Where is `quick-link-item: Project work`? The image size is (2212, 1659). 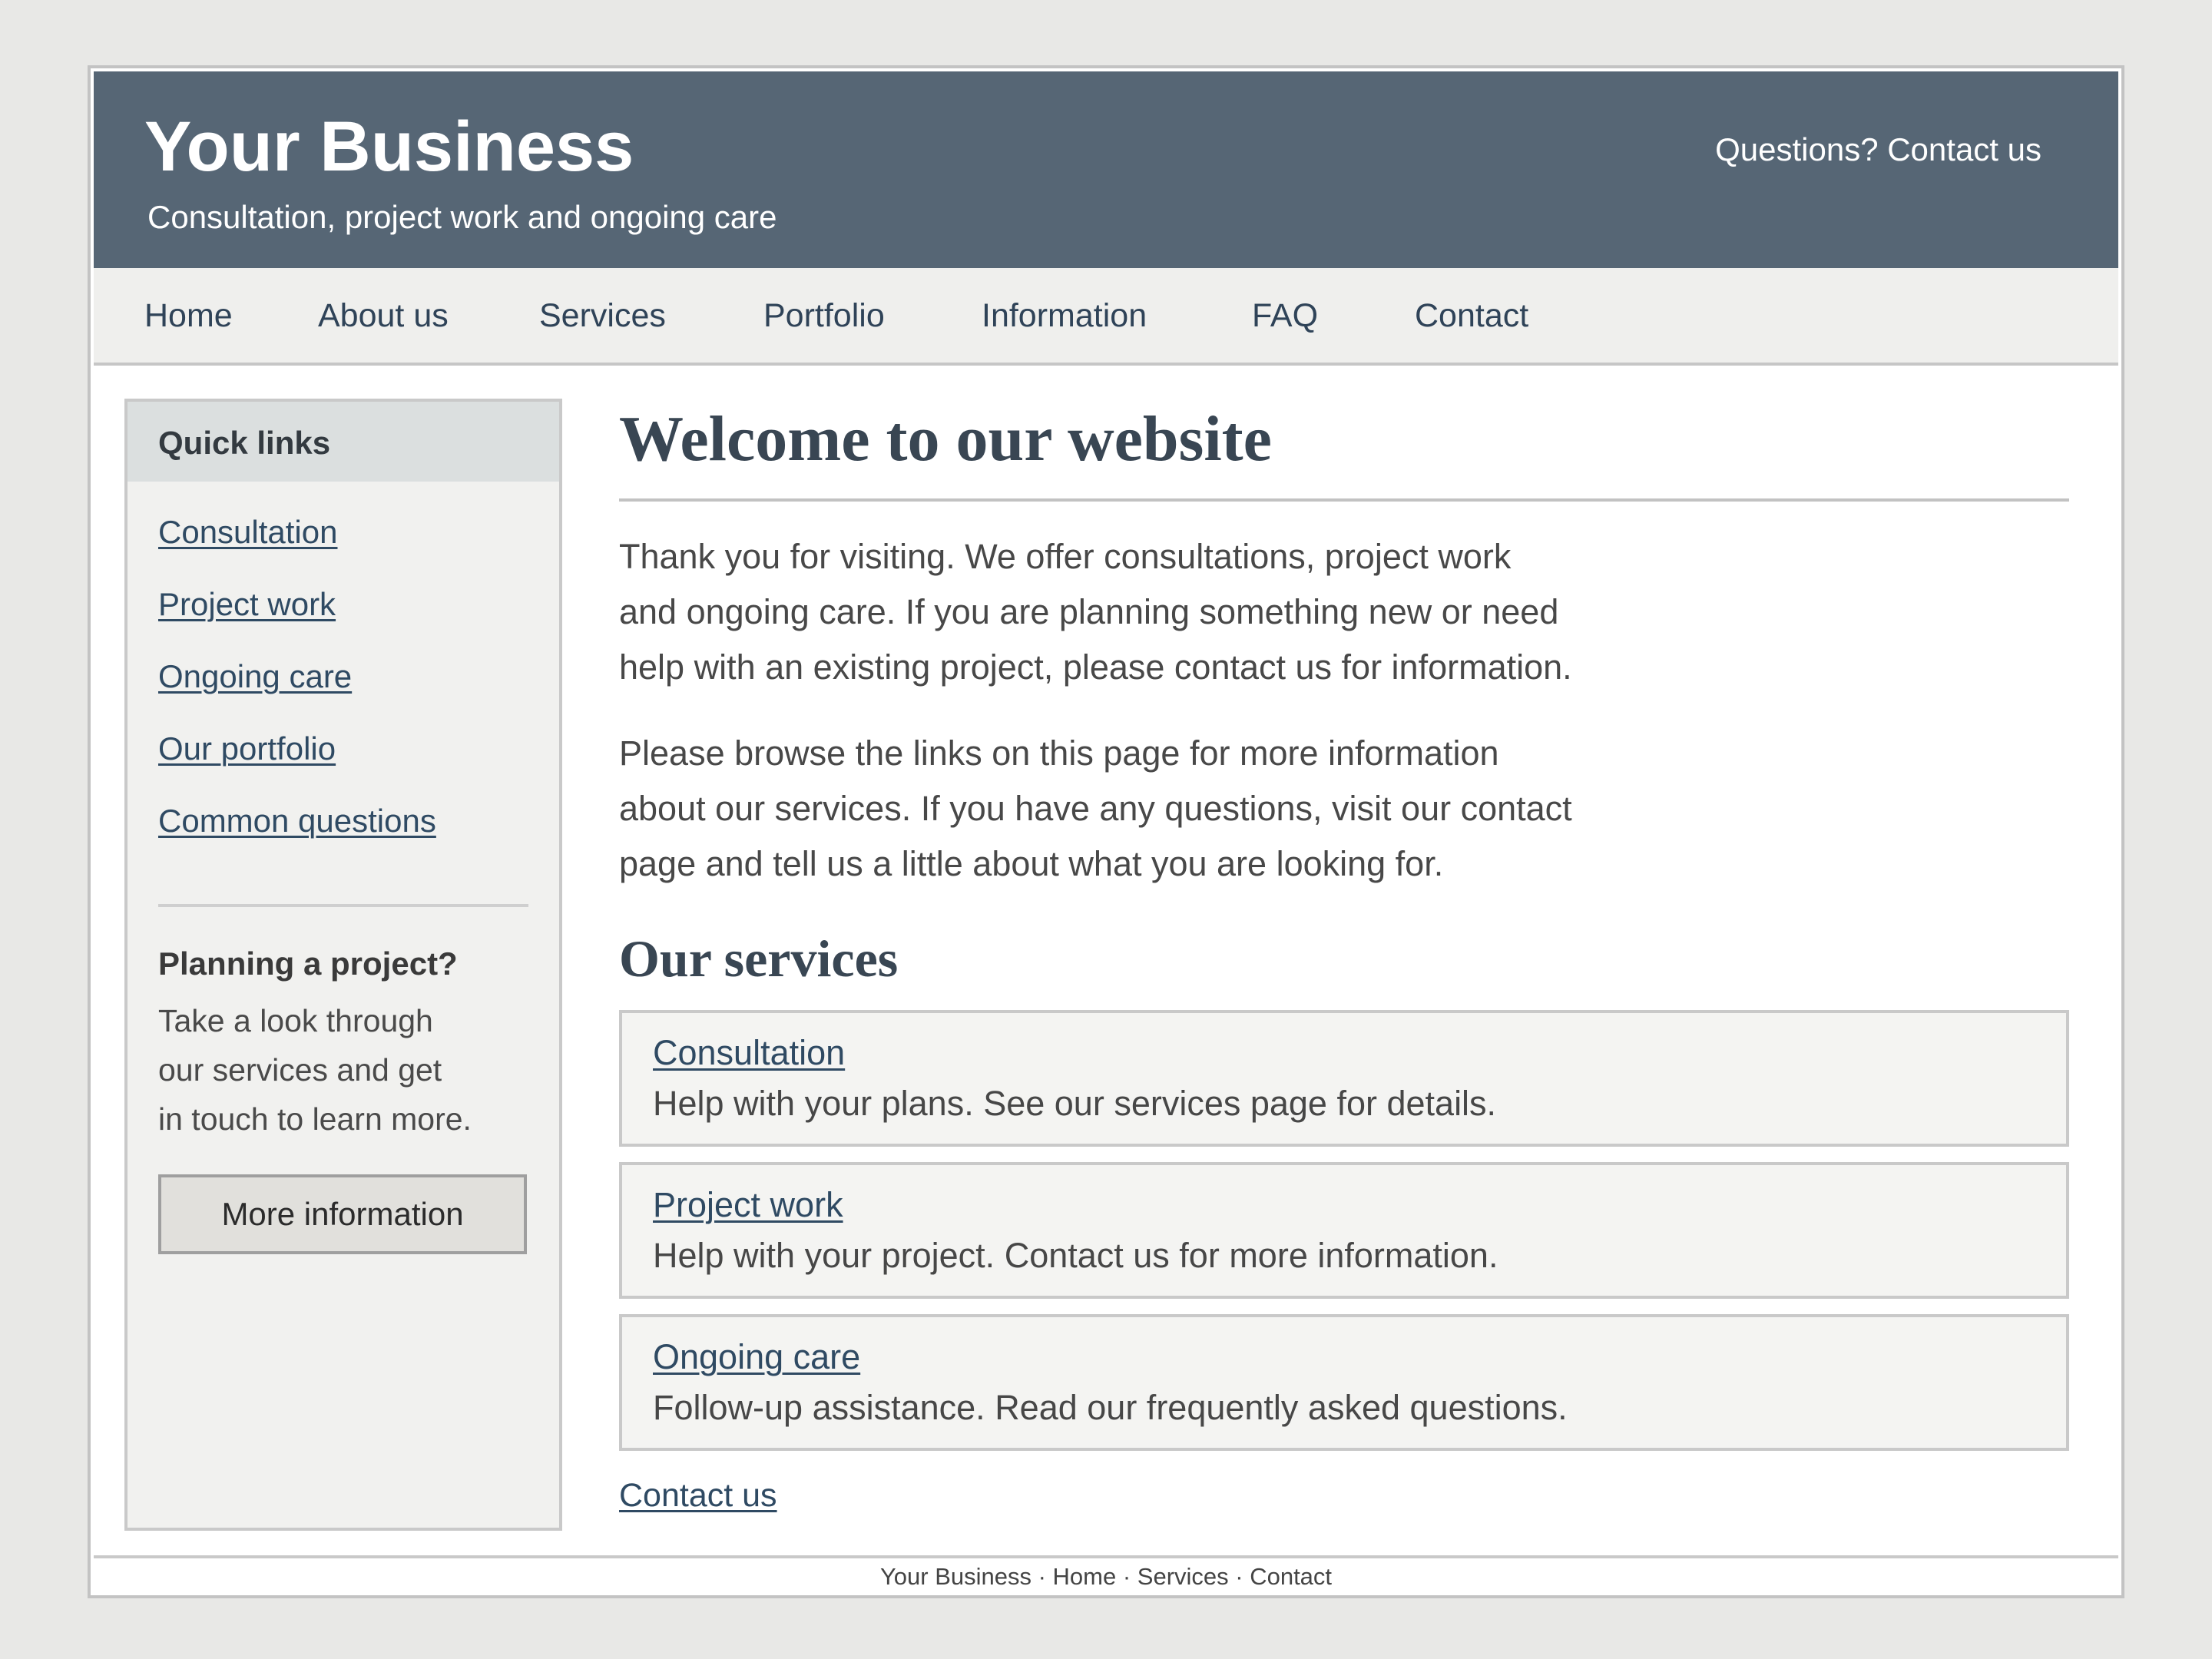 quick-link-item: Project work is located at coordinates (359, 622).